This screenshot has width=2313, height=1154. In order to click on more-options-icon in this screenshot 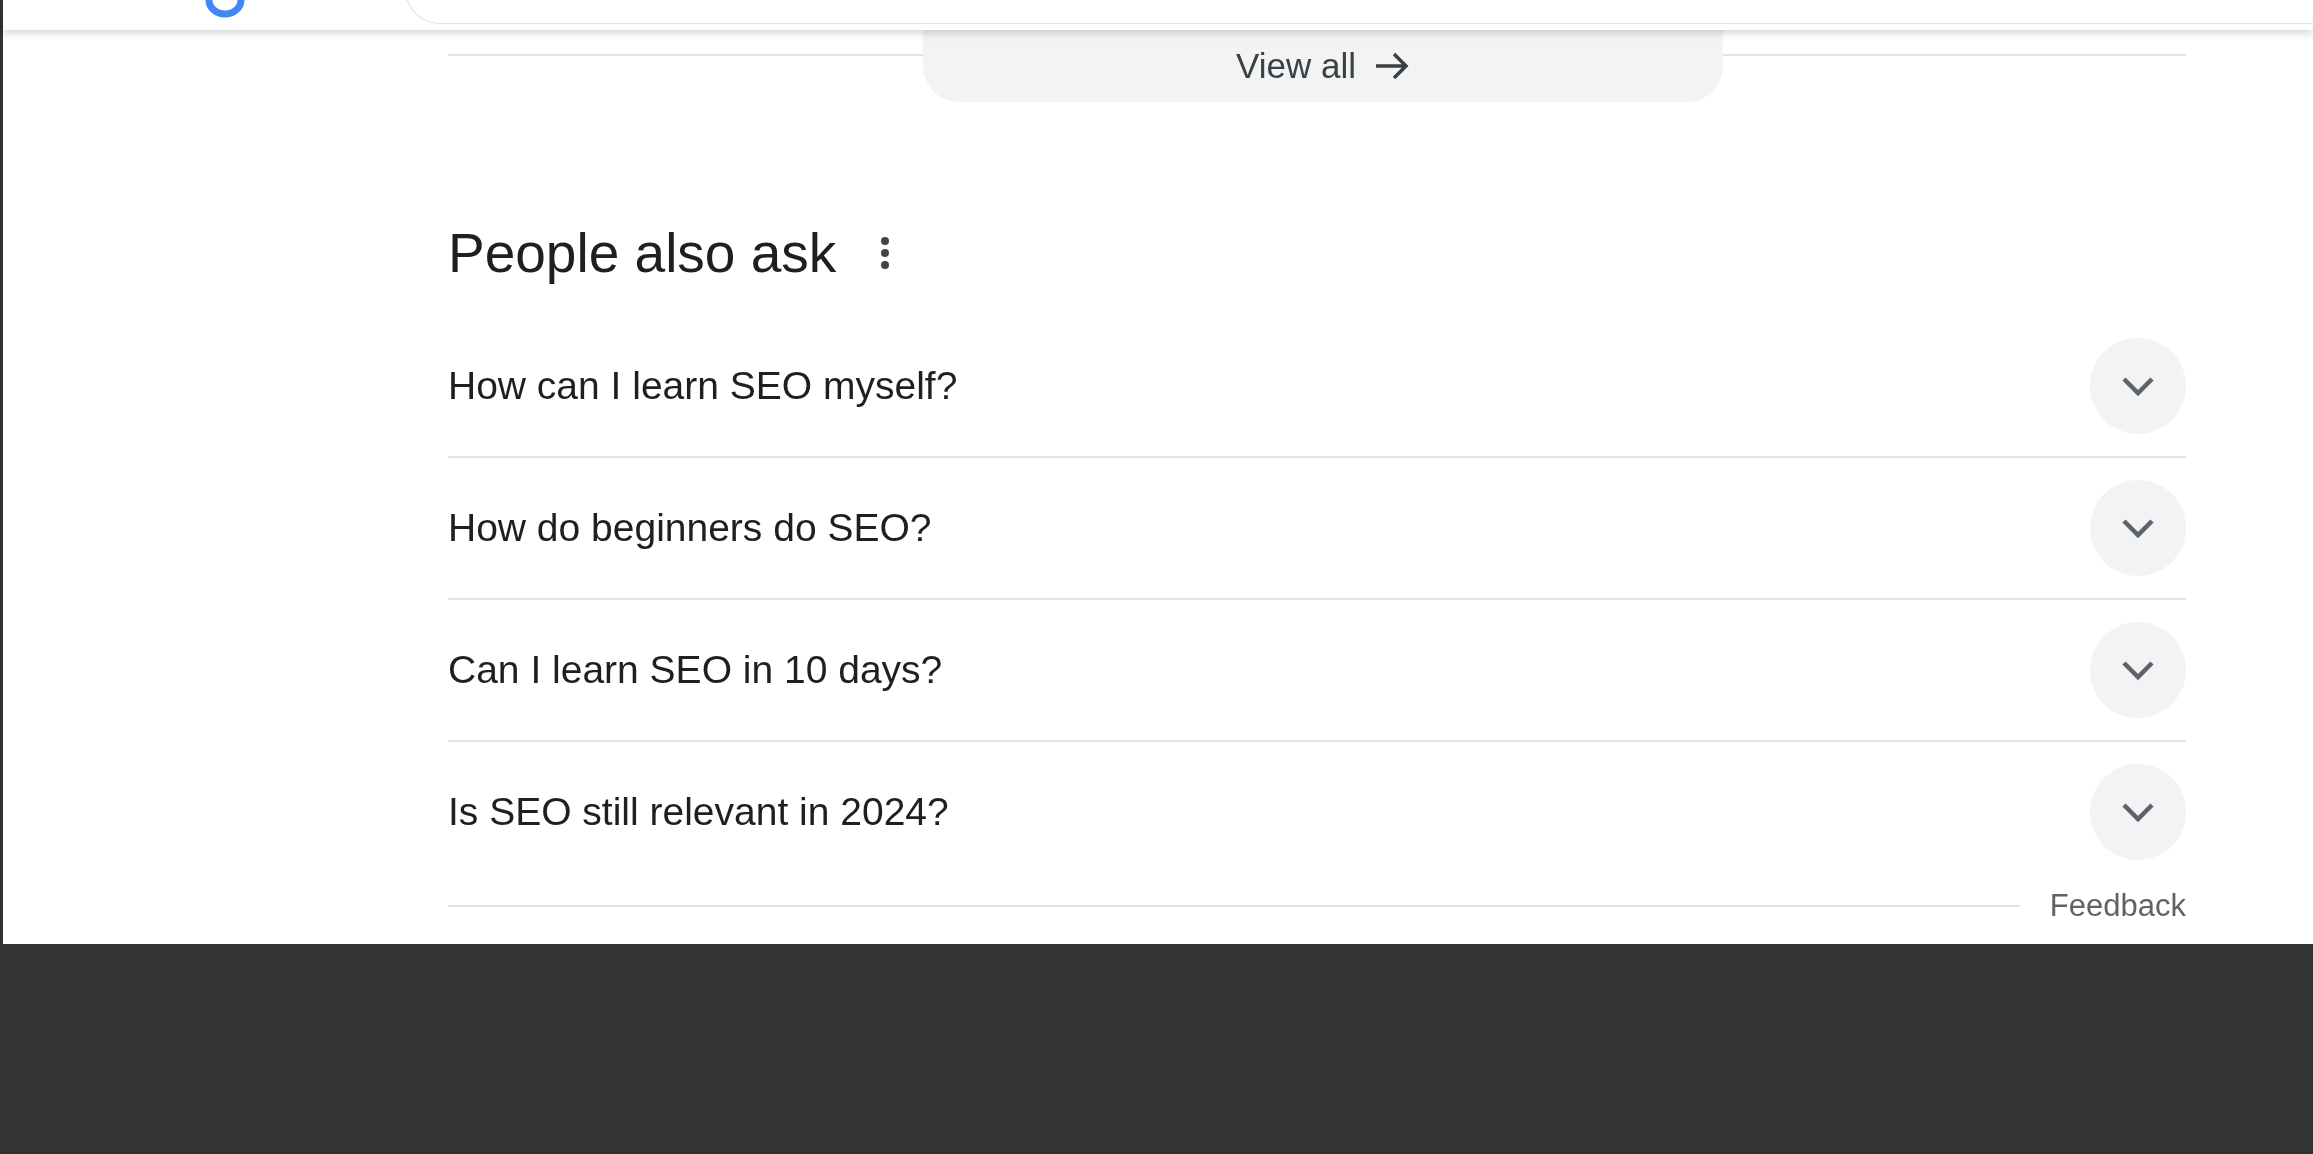, I will do `click(885, 253)`.